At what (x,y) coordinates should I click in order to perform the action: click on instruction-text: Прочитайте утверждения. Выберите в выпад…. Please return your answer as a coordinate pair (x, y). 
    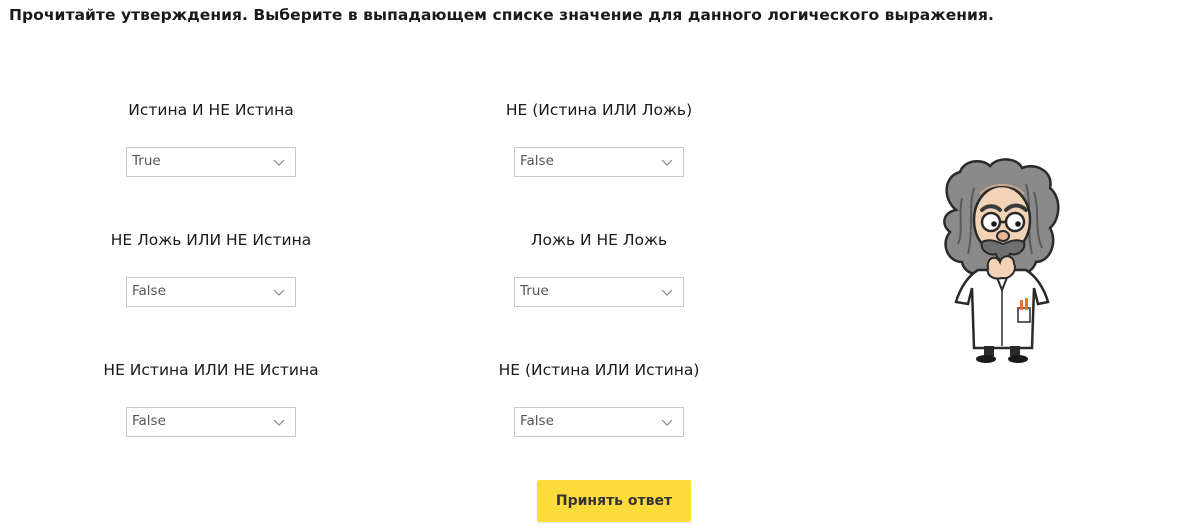
    Looking at the image, I should click on (501, 15).